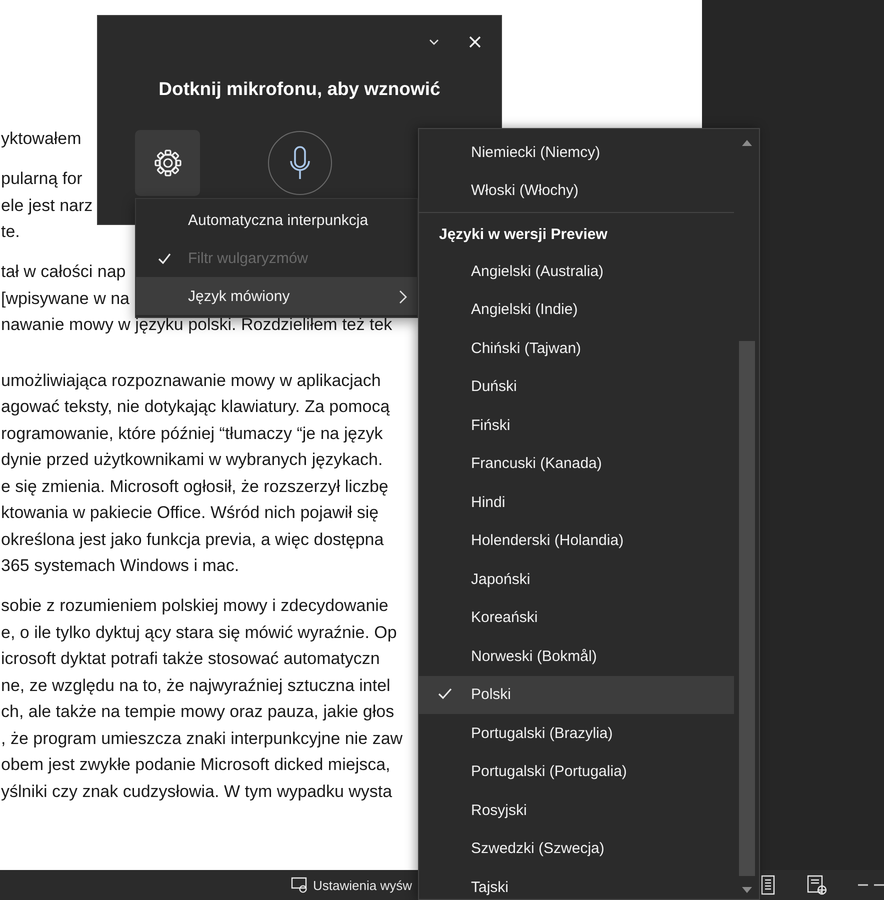 The image size is (884, 900). Describe the element at coordinates (41, 139) in the screenshot. I see `document-text-line: yktowałem` at that location.